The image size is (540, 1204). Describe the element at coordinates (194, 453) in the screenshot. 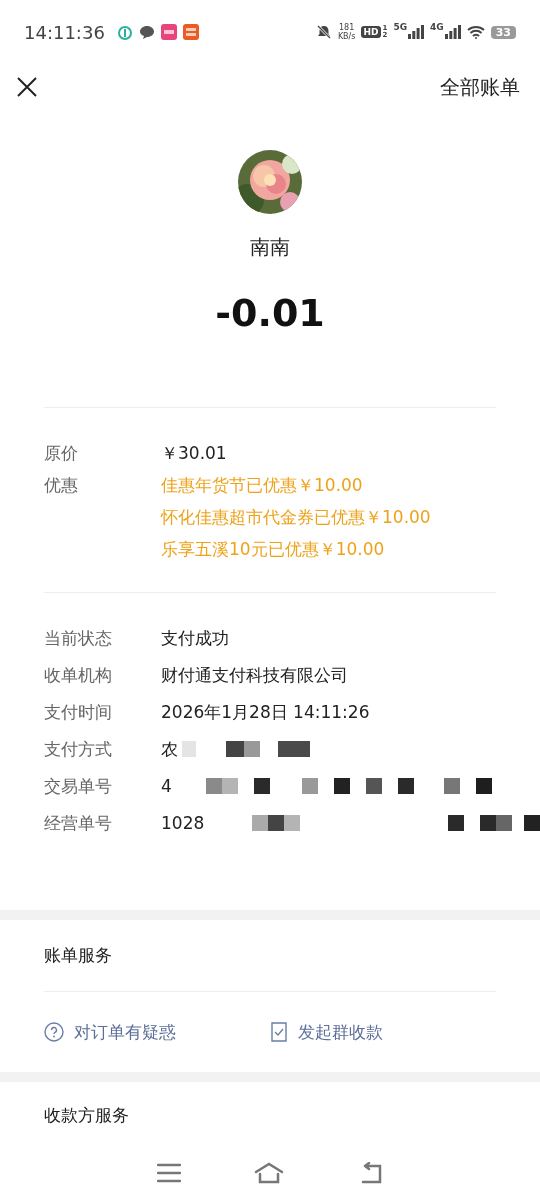

I see `row-value: ￥30.01` at that location.